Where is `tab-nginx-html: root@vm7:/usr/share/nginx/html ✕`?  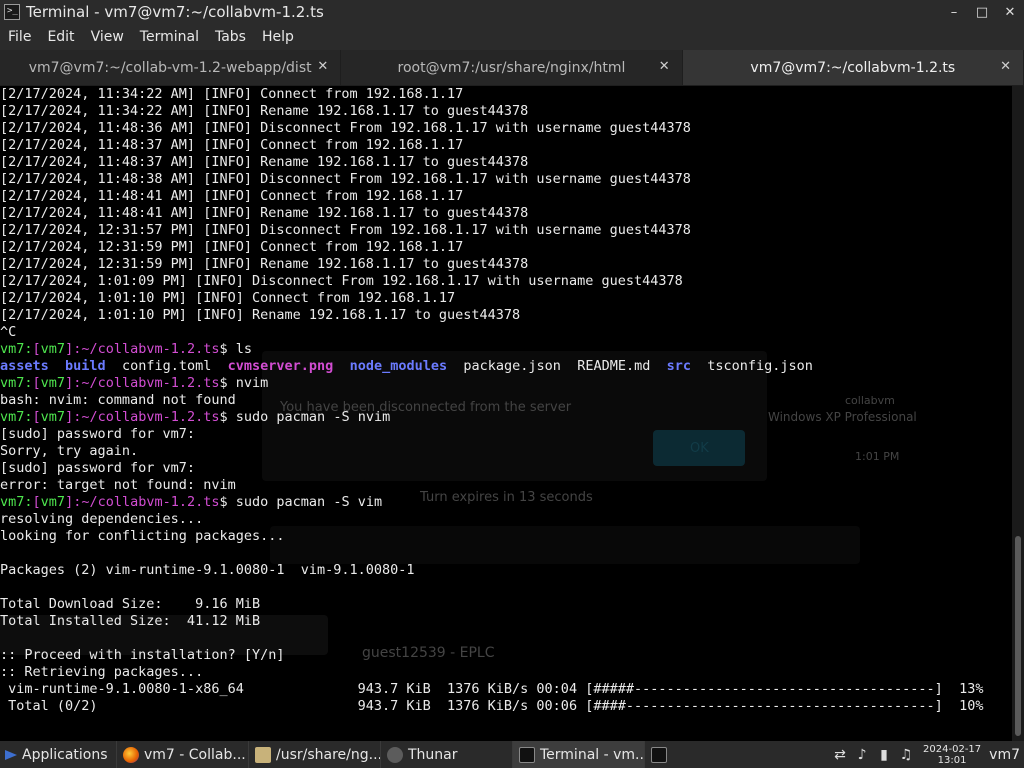 tab-nginx-html: root@vm7:/usr/share/nginx/html ✕ is located at coordinates (512, 67).